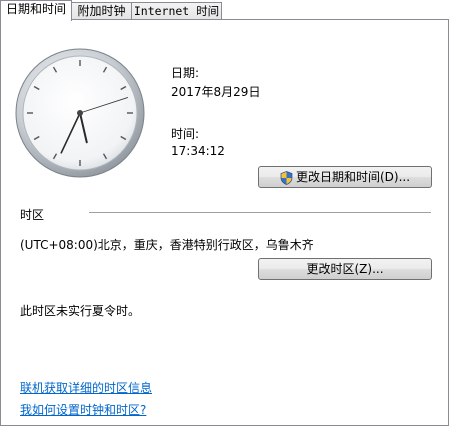  I want to click on analog-clock, so click(80, 113).